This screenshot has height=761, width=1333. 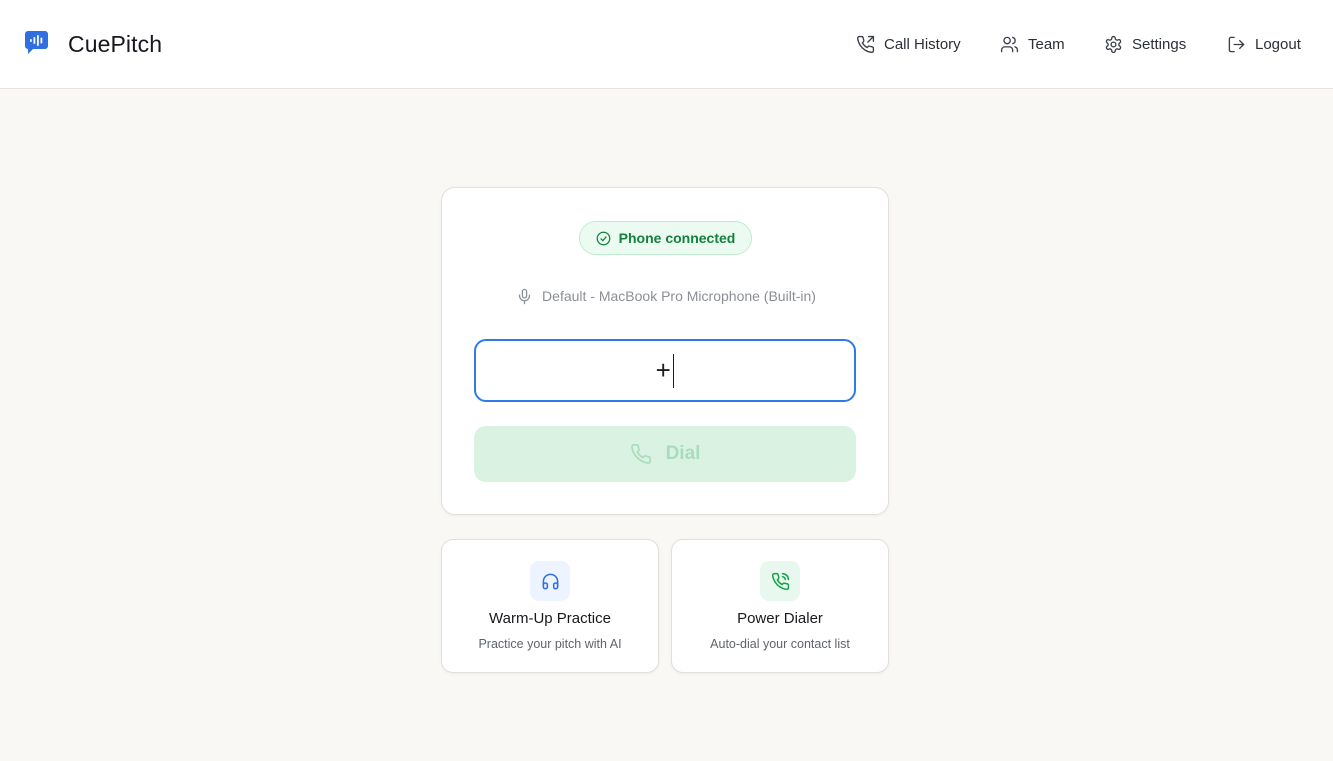 What do you see at coordinates (780, 606) in the screenshot?
I see `power-dialer-card: Power Dialer Auto-dial your contact list` at bounding box center [780, 606].